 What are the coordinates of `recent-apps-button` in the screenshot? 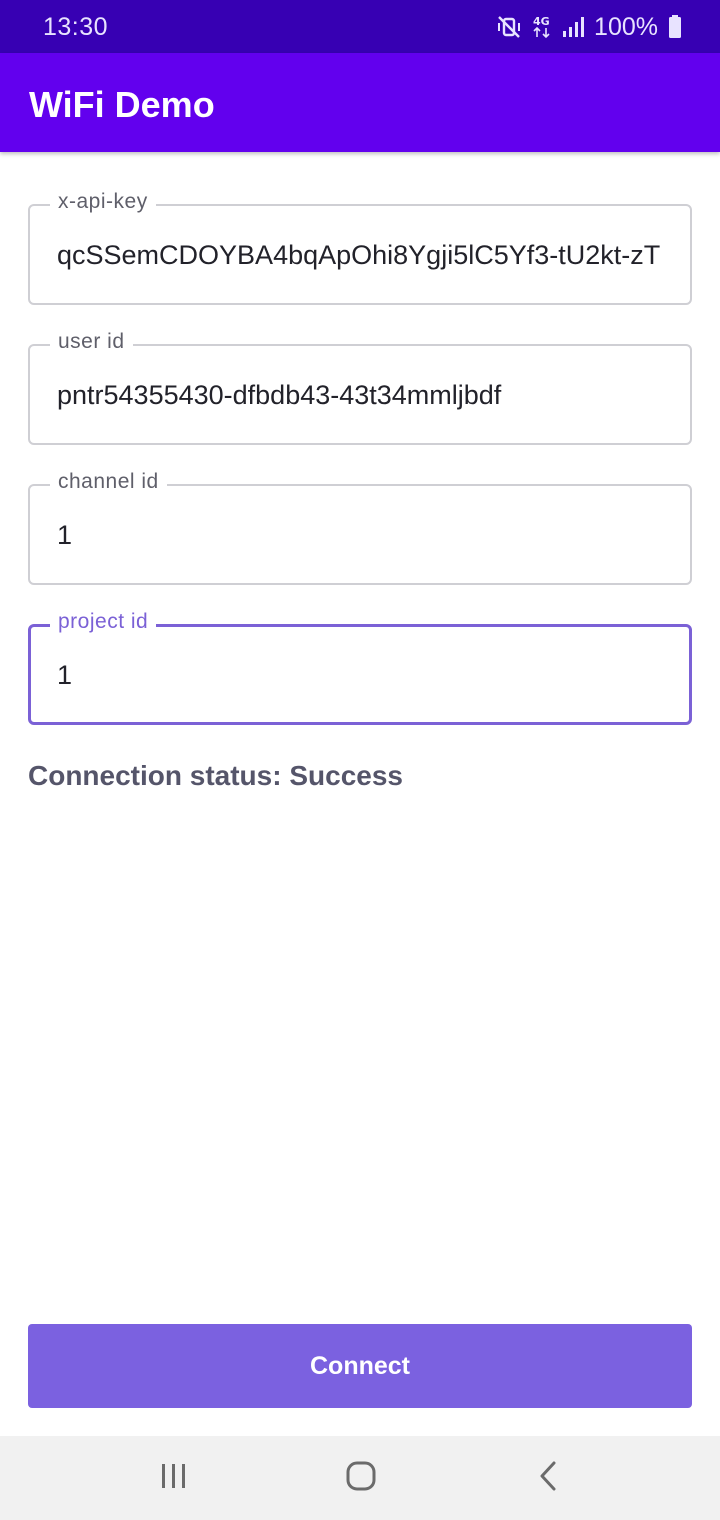 It's located at (174, 1478).